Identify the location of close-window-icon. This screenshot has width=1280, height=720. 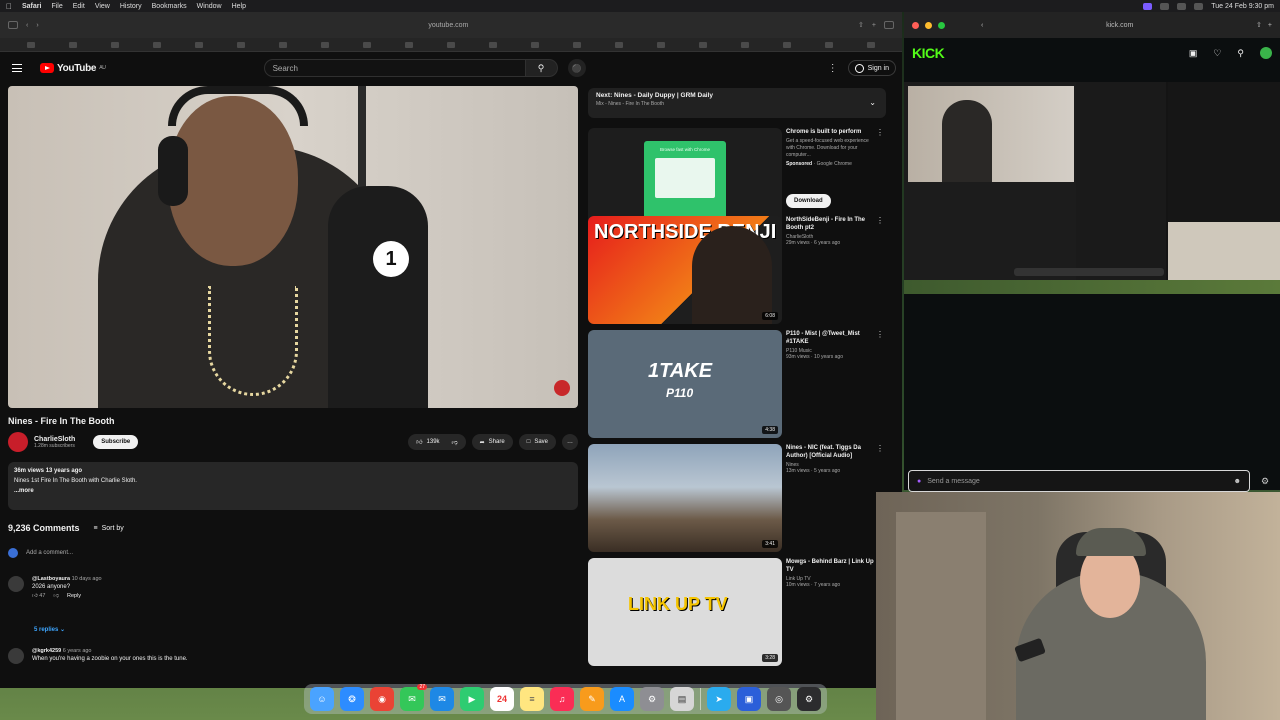
(915, 25).